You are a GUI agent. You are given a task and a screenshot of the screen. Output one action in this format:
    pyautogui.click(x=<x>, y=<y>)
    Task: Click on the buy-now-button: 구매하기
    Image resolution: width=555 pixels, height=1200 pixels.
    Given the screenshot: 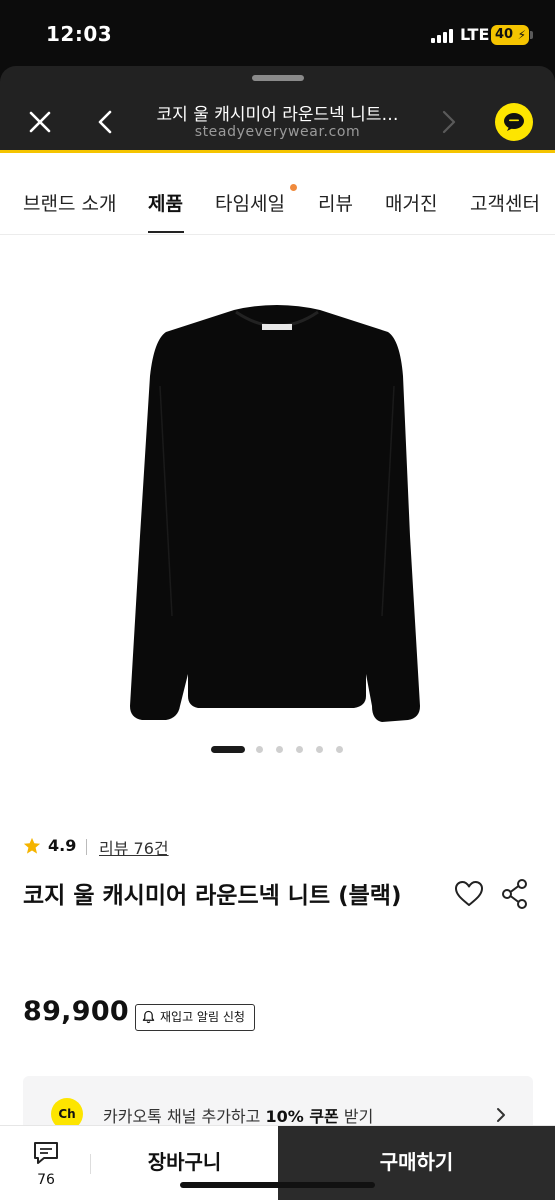 What is the action you would take?
    pyautogui.click(x=416, y=1163)
    